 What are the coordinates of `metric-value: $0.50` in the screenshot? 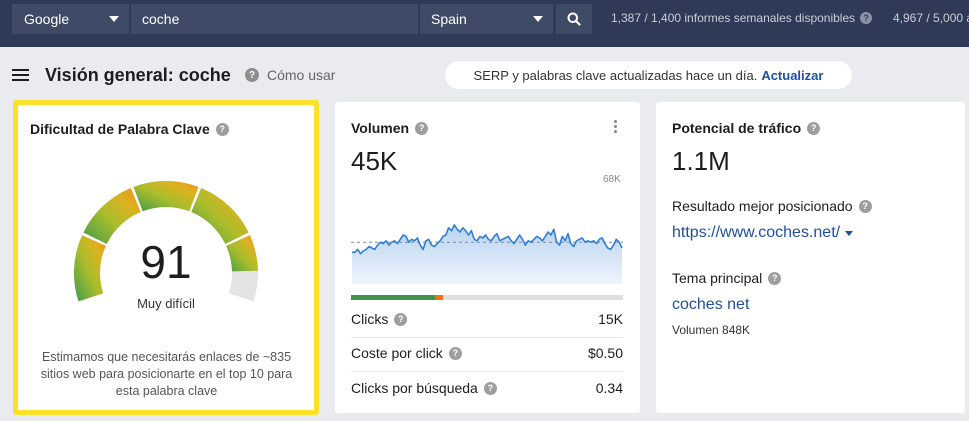 It's located at (605, 353).